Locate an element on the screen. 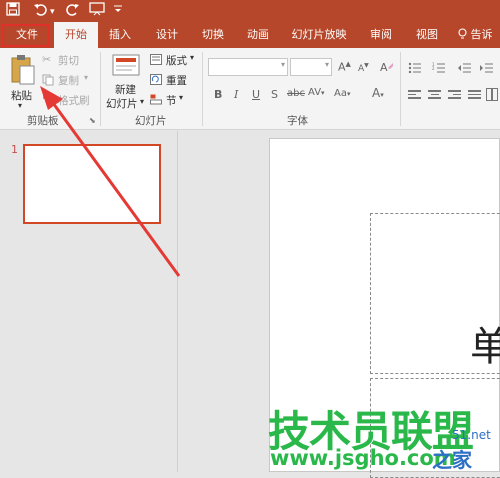 The image size is (500, 478). watermark-url: www.jsgho.com is located at coordinates (363, 458).